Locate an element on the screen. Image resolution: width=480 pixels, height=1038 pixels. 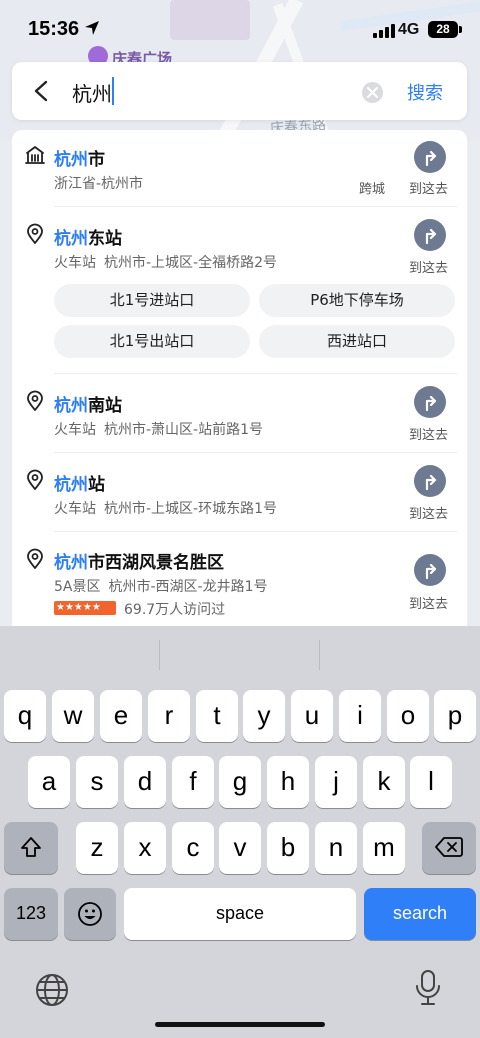
result-address: 火车站 杭州市-萧山区-站前路1号 is located at coordinates (159, 430).